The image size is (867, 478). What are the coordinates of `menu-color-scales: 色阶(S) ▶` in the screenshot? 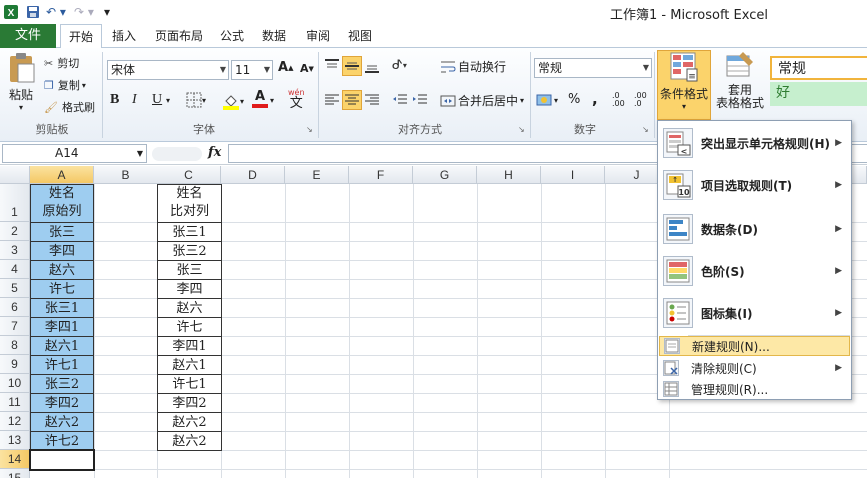 It's located at (754, 271).